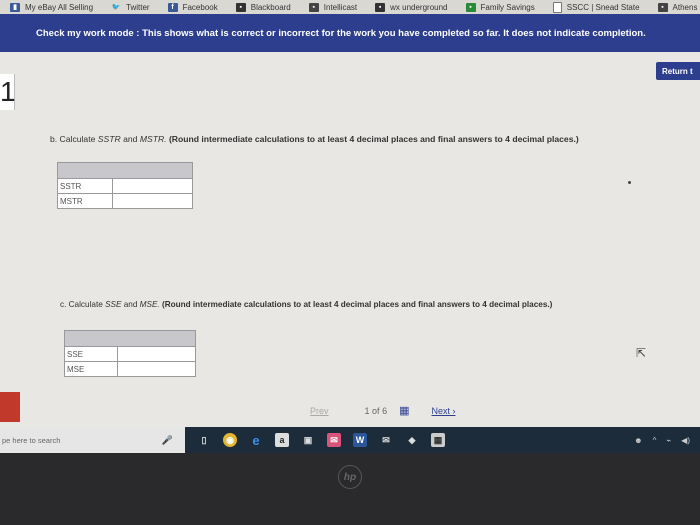 The image size is (700, 525). Describe the element at coordinates (380, 7) in the screenshot. I see `wunderground-icon: ▪` at that location.